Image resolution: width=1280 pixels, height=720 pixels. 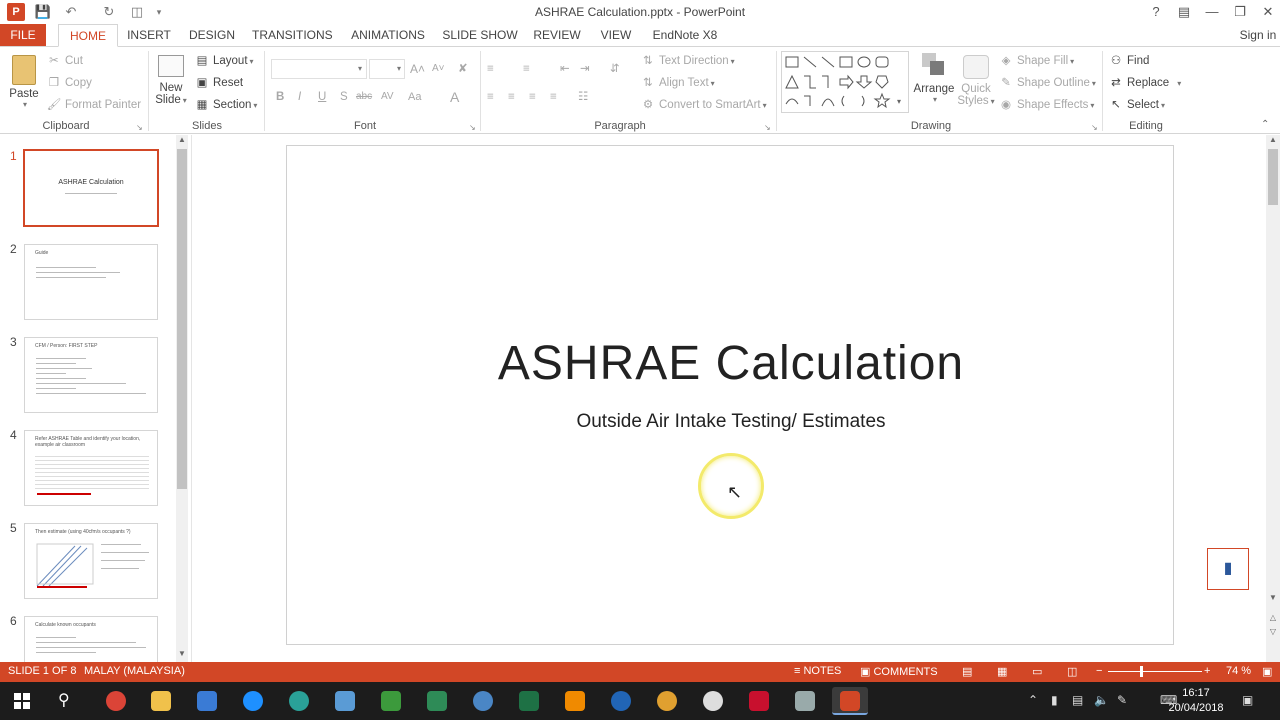 I want to click on reset-button: ▣ Reset, so click(x=218, y=83).